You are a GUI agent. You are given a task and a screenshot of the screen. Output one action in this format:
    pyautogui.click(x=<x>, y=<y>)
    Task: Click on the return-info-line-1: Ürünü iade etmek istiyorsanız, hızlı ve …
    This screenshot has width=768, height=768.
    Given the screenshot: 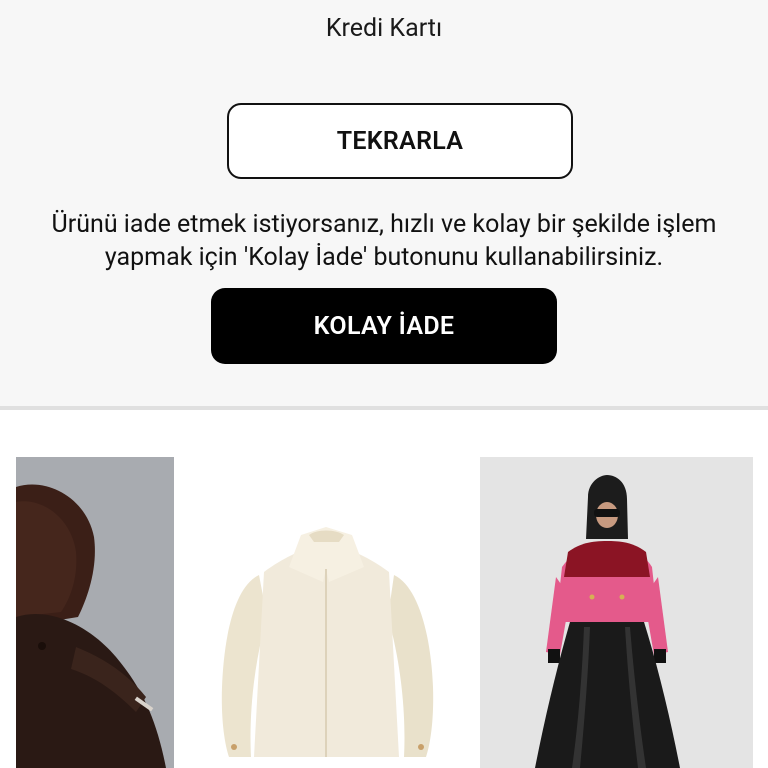 What is the action you would take?
    pyautogui.click(x=384, y=224)
    